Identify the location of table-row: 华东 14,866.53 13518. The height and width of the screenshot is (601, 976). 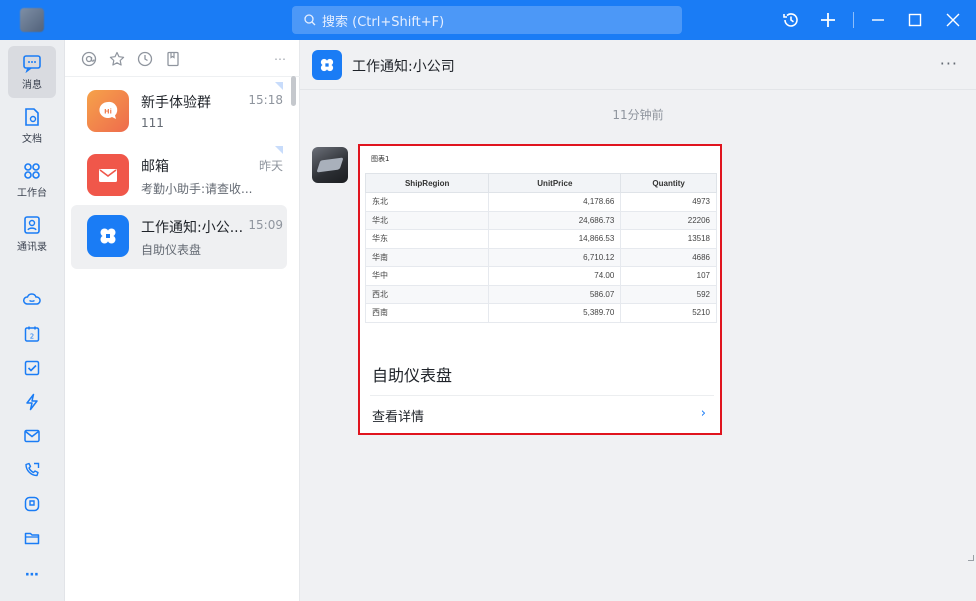
(540, 239).